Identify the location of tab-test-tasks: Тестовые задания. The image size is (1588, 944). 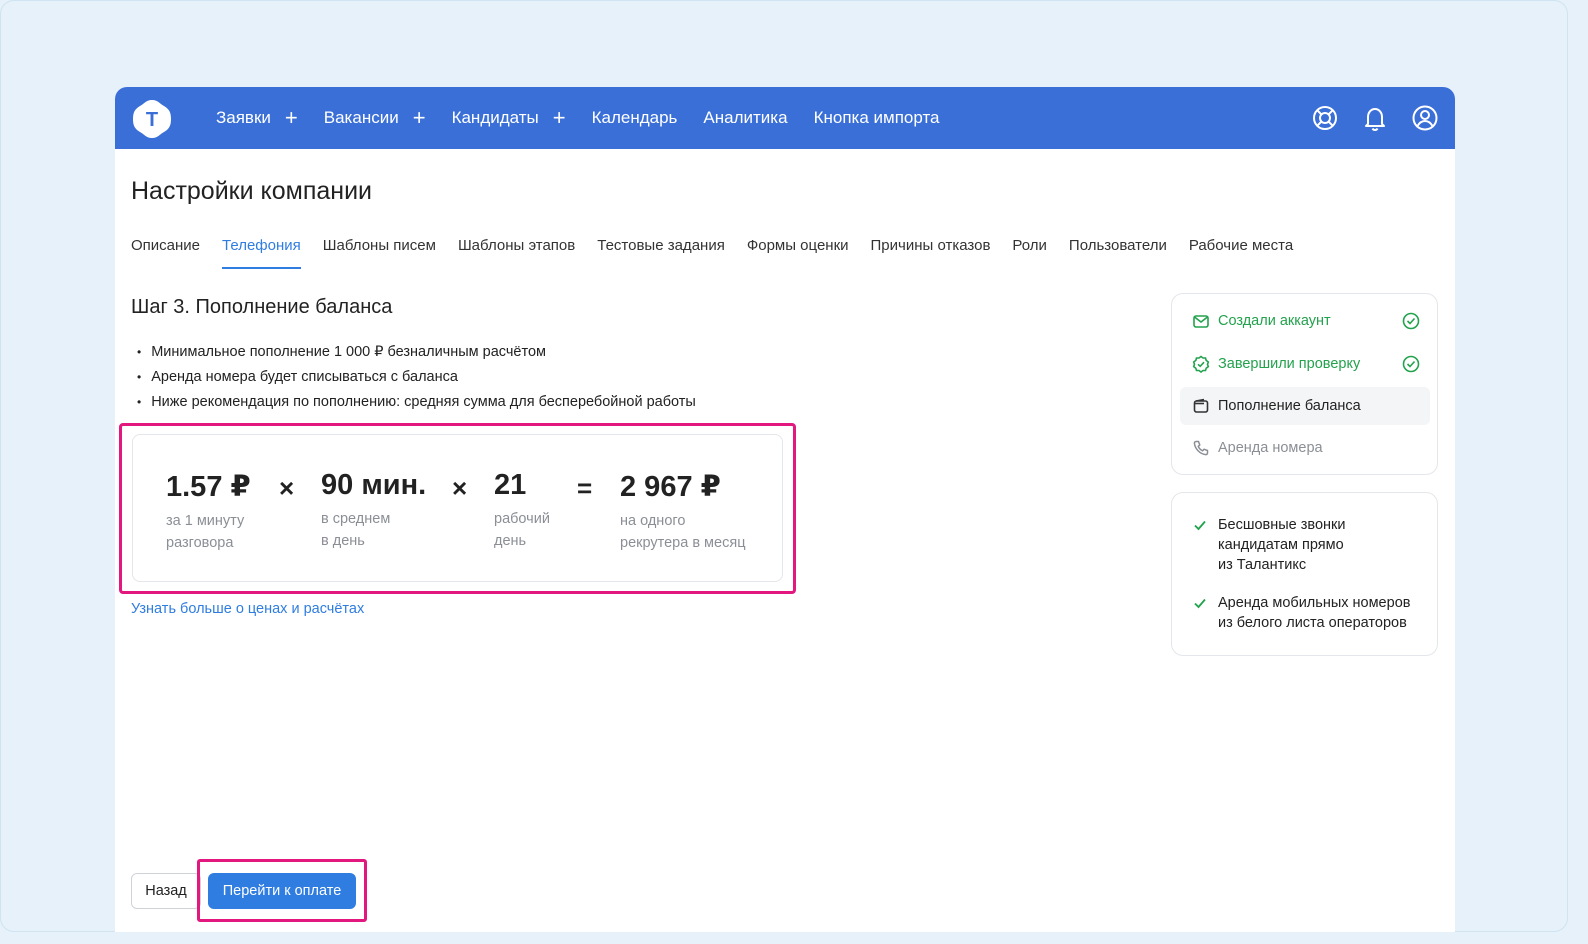
(661, 253).